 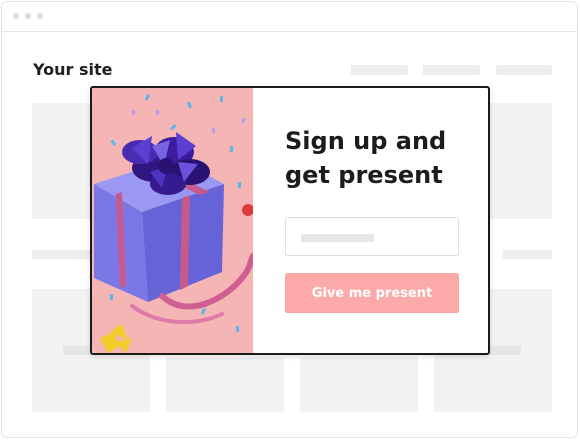 What do you see at coordinates (372, 293) in the screenshot?
I see `give-me-present-button: Give me present` at bounding box center [372, 293].